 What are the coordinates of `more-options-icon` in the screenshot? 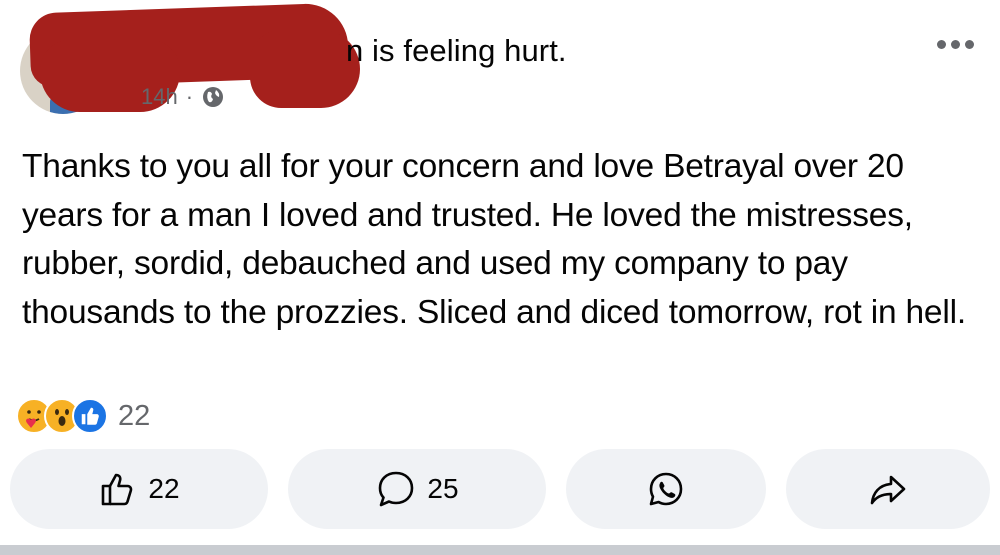 It's located at (955, 44).